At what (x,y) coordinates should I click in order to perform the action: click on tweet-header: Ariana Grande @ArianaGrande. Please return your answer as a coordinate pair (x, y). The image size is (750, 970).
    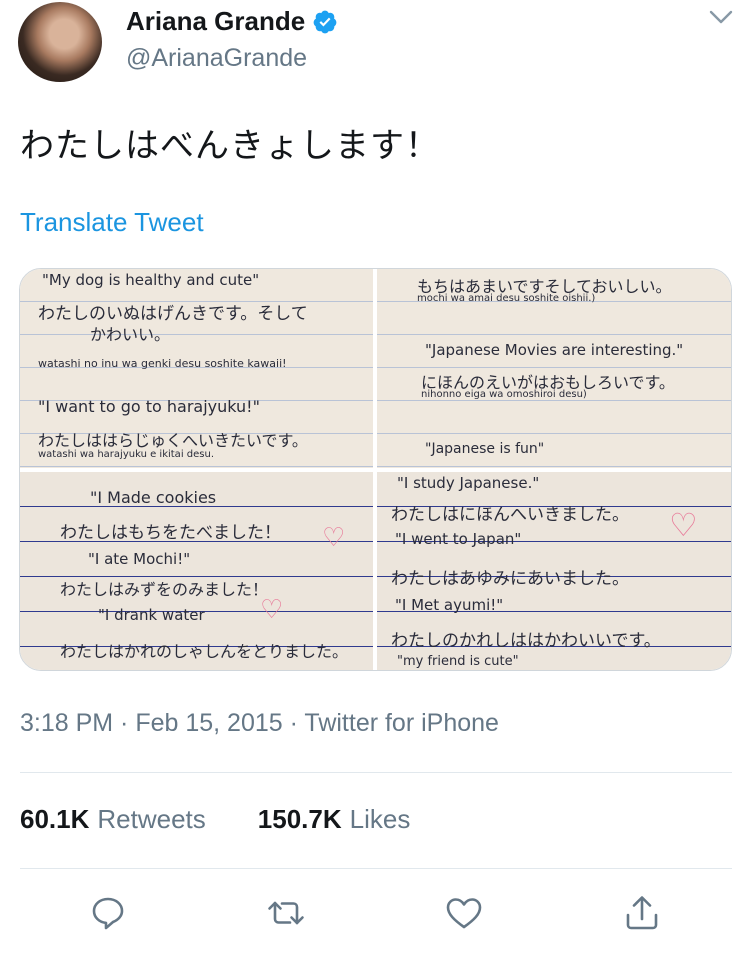
    Looking at the image, I should click on (376, 42).